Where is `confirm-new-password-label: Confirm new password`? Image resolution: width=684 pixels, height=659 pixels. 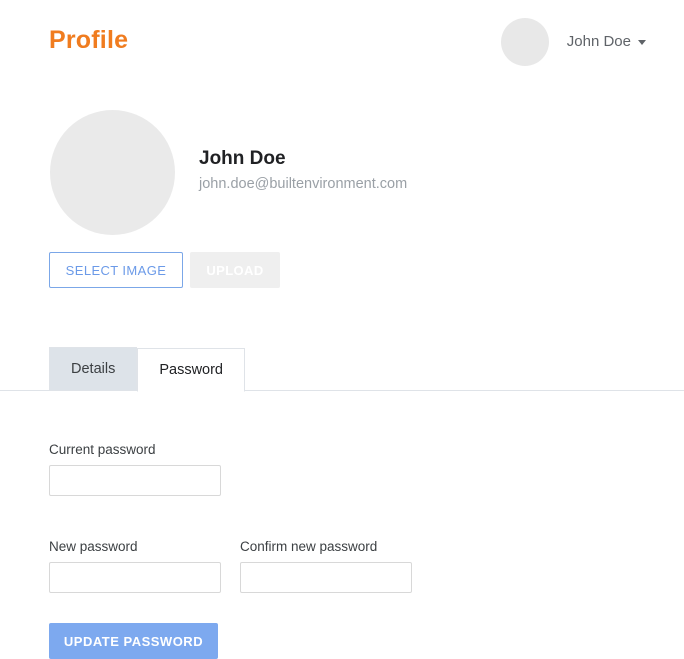
confirm-new-password-label: Confirm new password is located at coordinates (309, 546).